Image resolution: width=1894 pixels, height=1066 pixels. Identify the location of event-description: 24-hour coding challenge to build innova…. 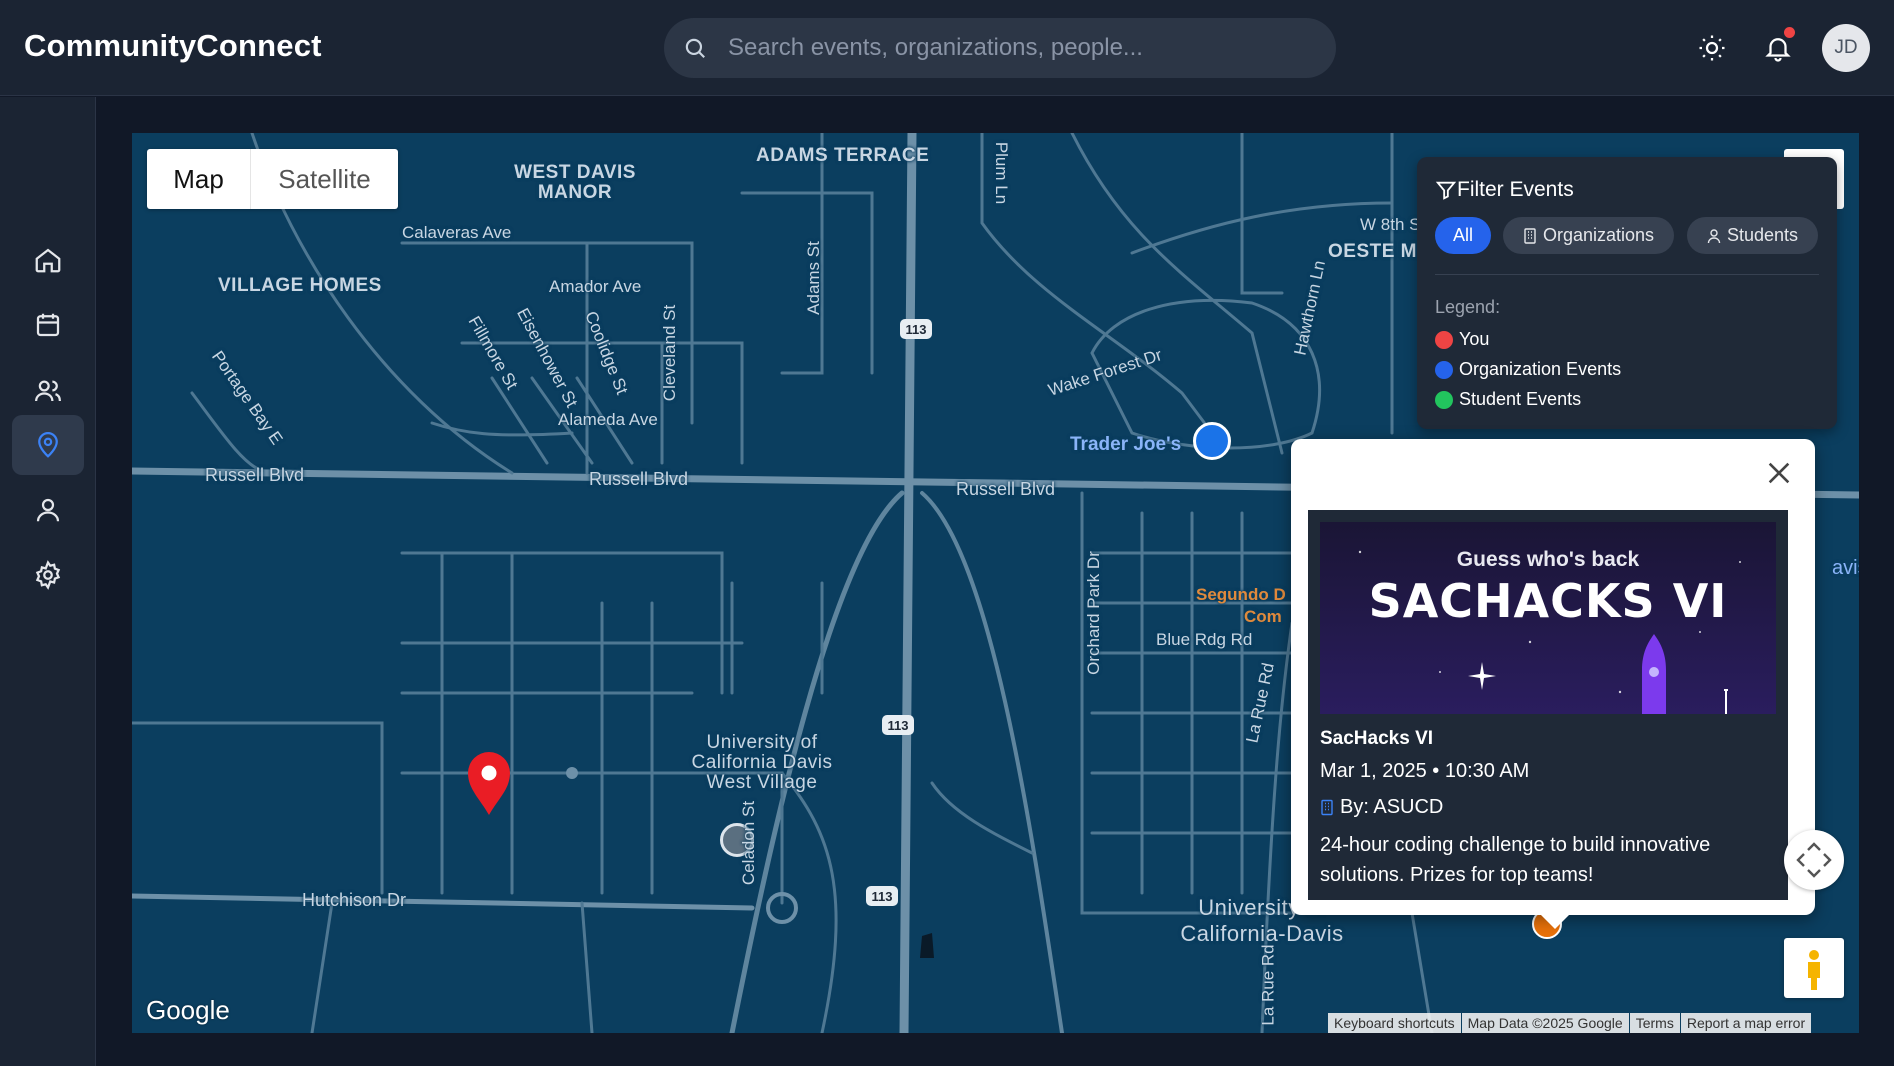
(1515, 860).